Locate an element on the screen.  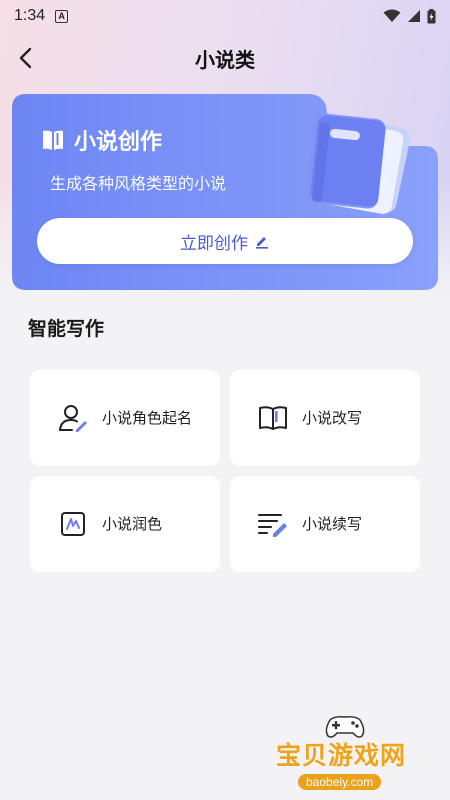
card-label: 小说改写 is located at coordinates (332, 418).